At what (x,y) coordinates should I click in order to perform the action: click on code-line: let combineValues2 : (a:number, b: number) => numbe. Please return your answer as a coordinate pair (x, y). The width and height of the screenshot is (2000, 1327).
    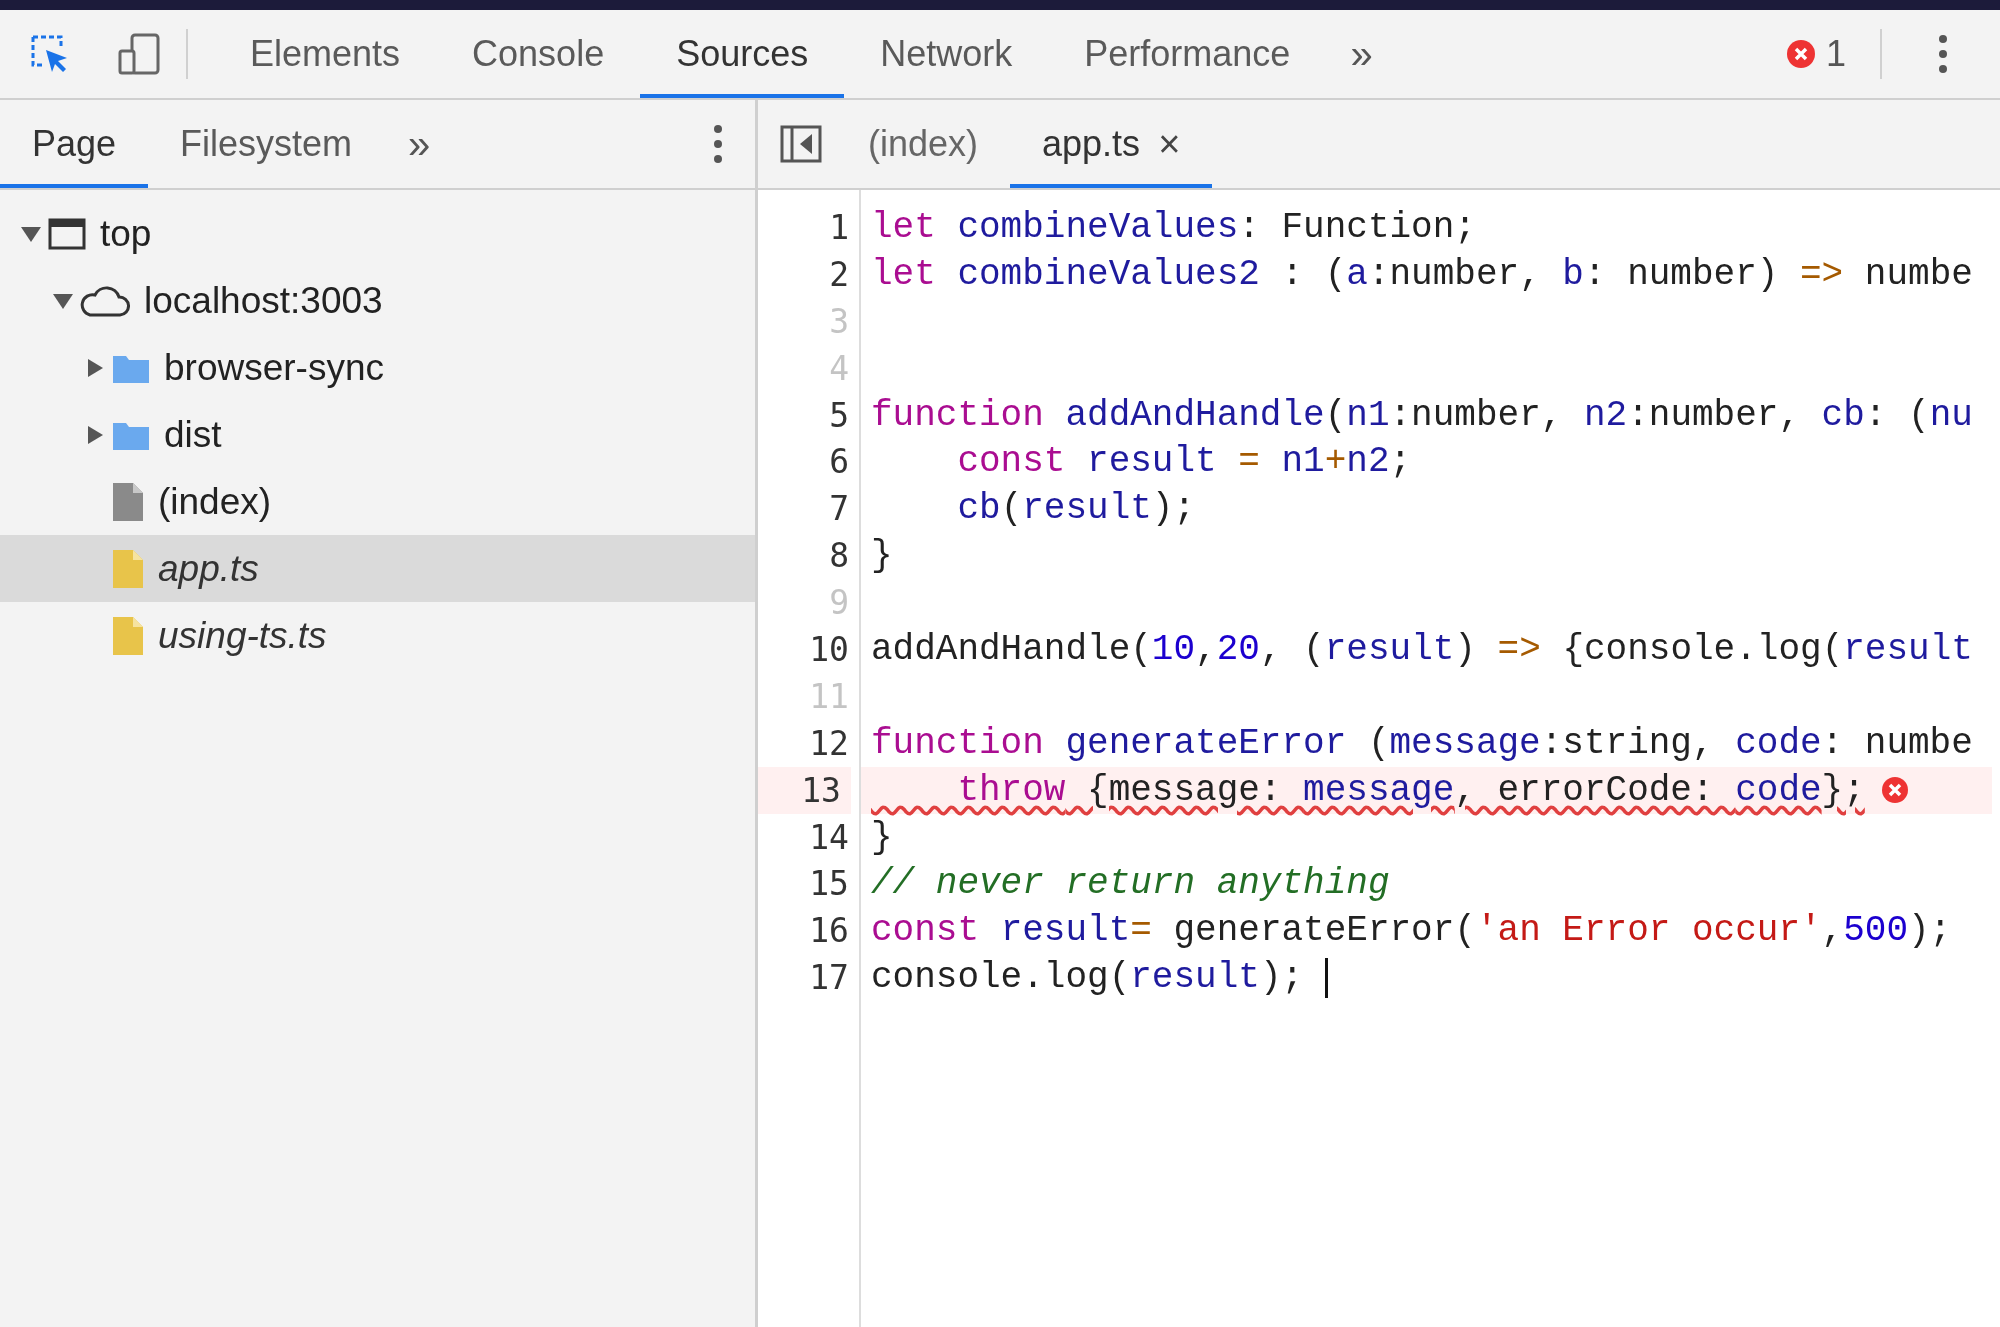
    Looking at the image, I should click on (1422, 274).